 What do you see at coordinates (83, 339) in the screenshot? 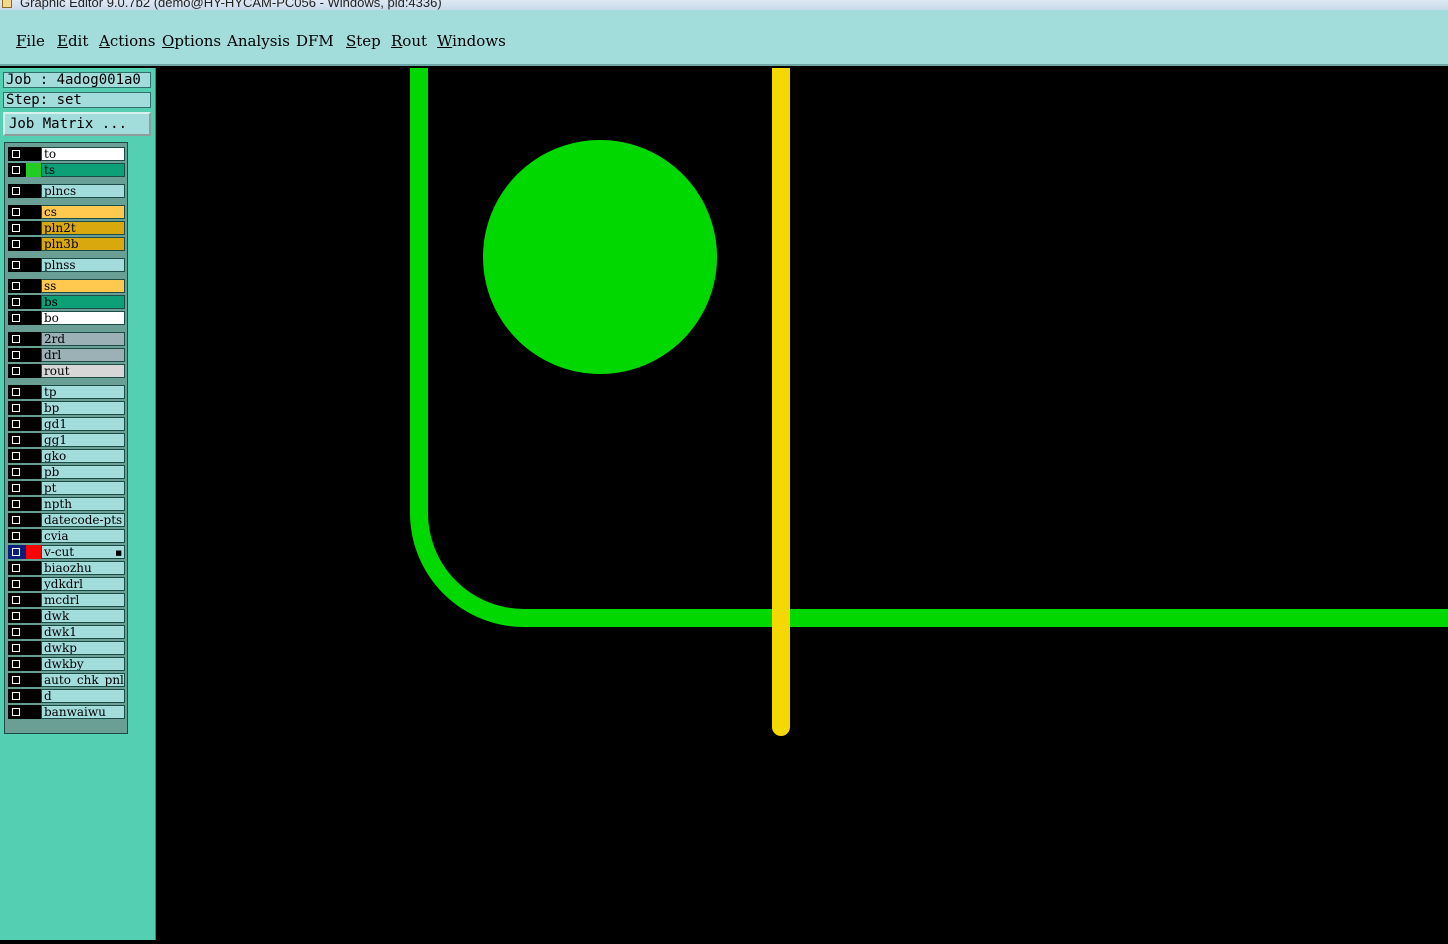
I see `layer-name: 2rd` at bounding box center [83, 339].